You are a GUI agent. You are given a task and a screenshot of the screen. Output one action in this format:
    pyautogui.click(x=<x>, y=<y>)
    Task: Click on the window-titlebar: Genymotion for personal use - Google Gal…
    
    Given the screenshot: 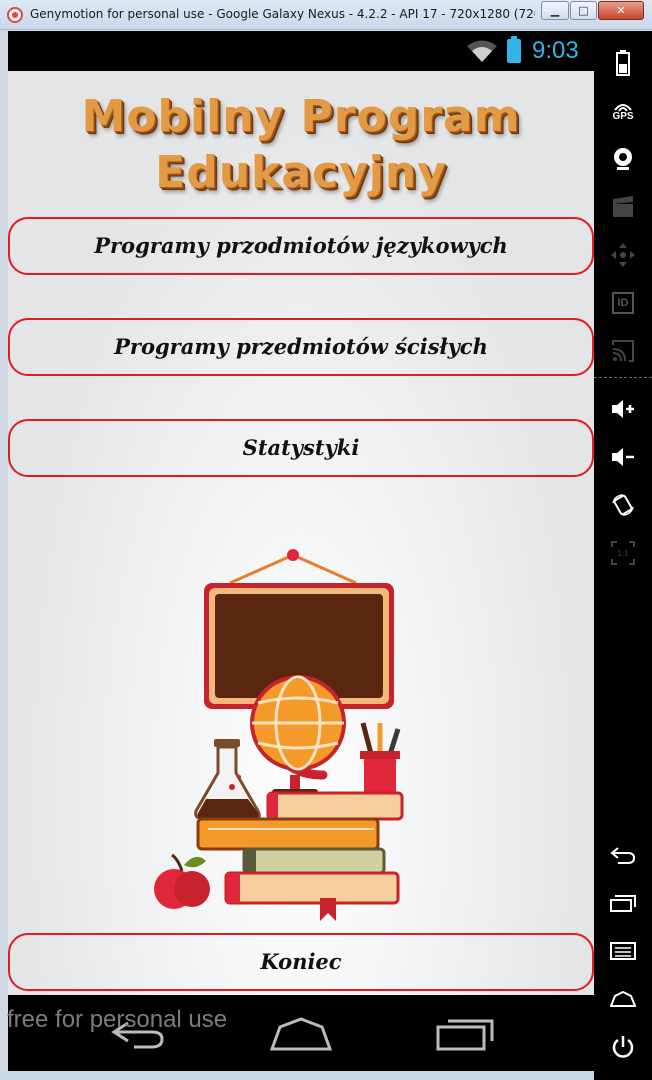 What is the action you would take?
    pyautogui.click(x=326, y=15)
    